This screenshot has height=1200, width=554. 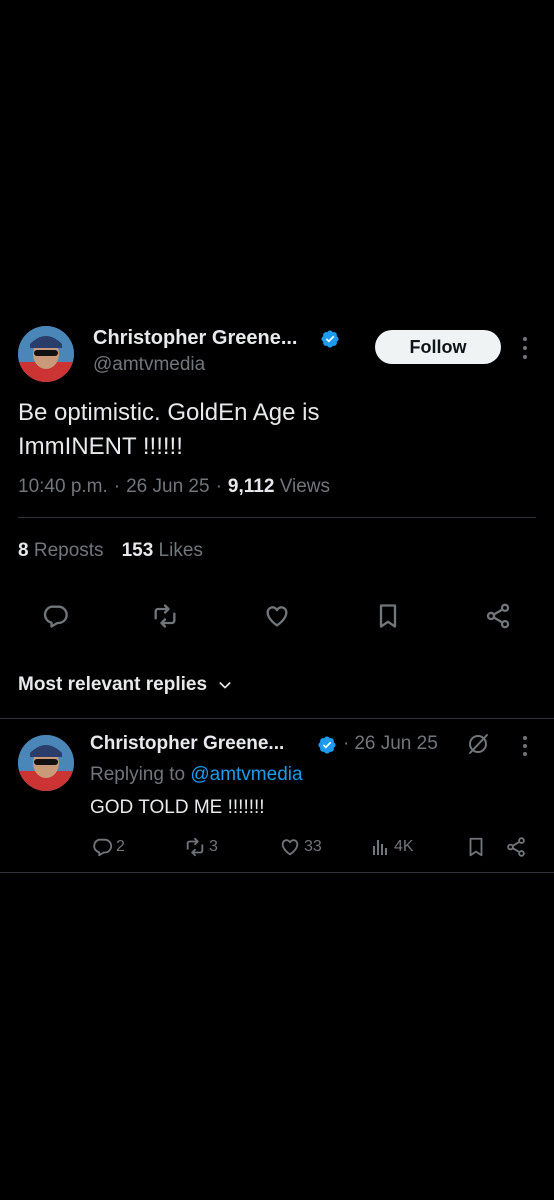 What do you see at coordinates (305, 486) in the screenshot?
I see `views-label: Views` at bounding box center [305, 486].